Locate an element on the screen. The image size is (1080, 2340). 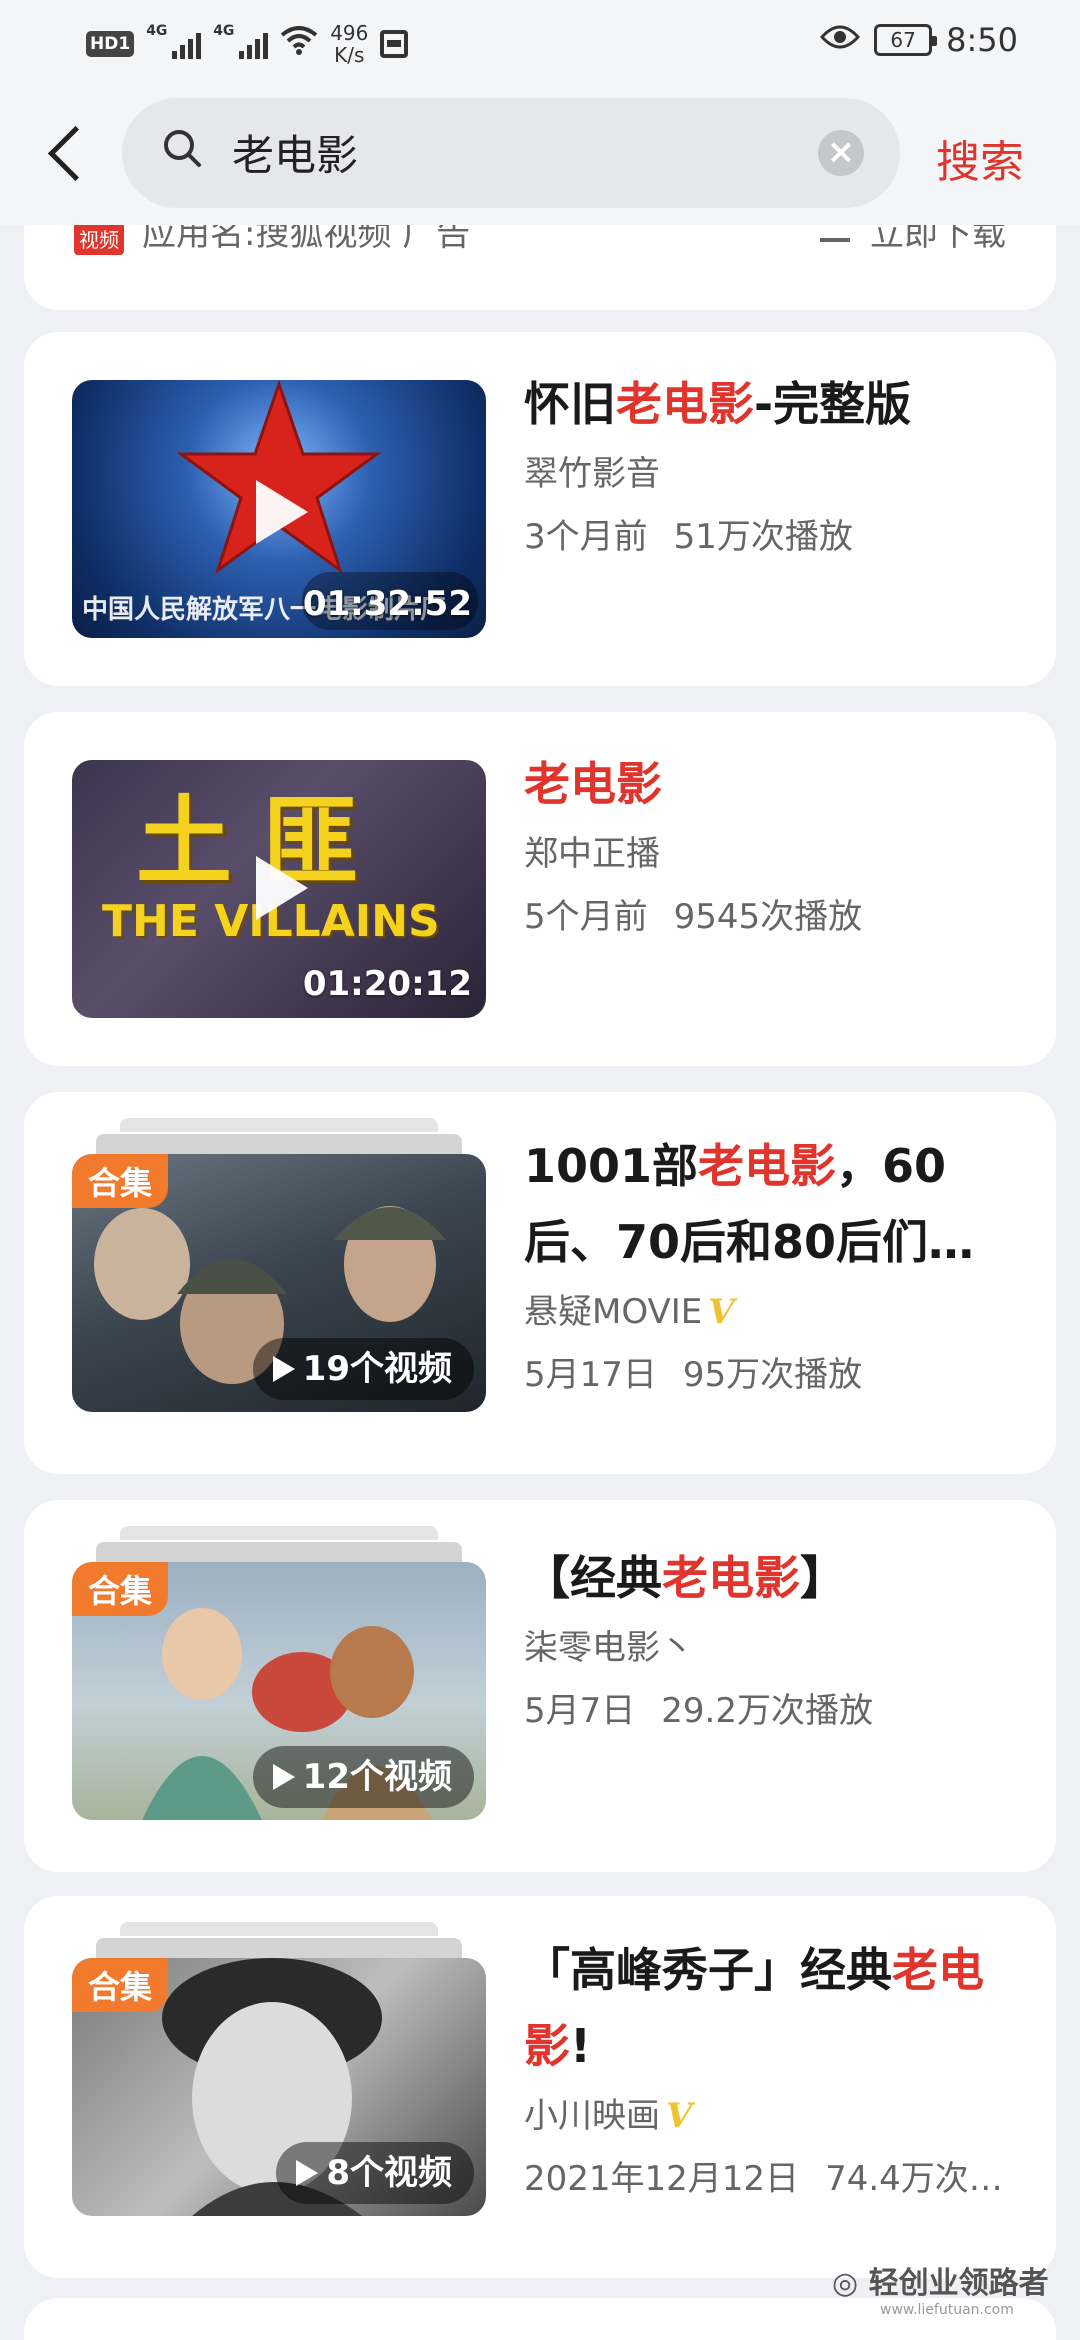
uploader-name: 郑中正播 is located at coordinates (774, 850).